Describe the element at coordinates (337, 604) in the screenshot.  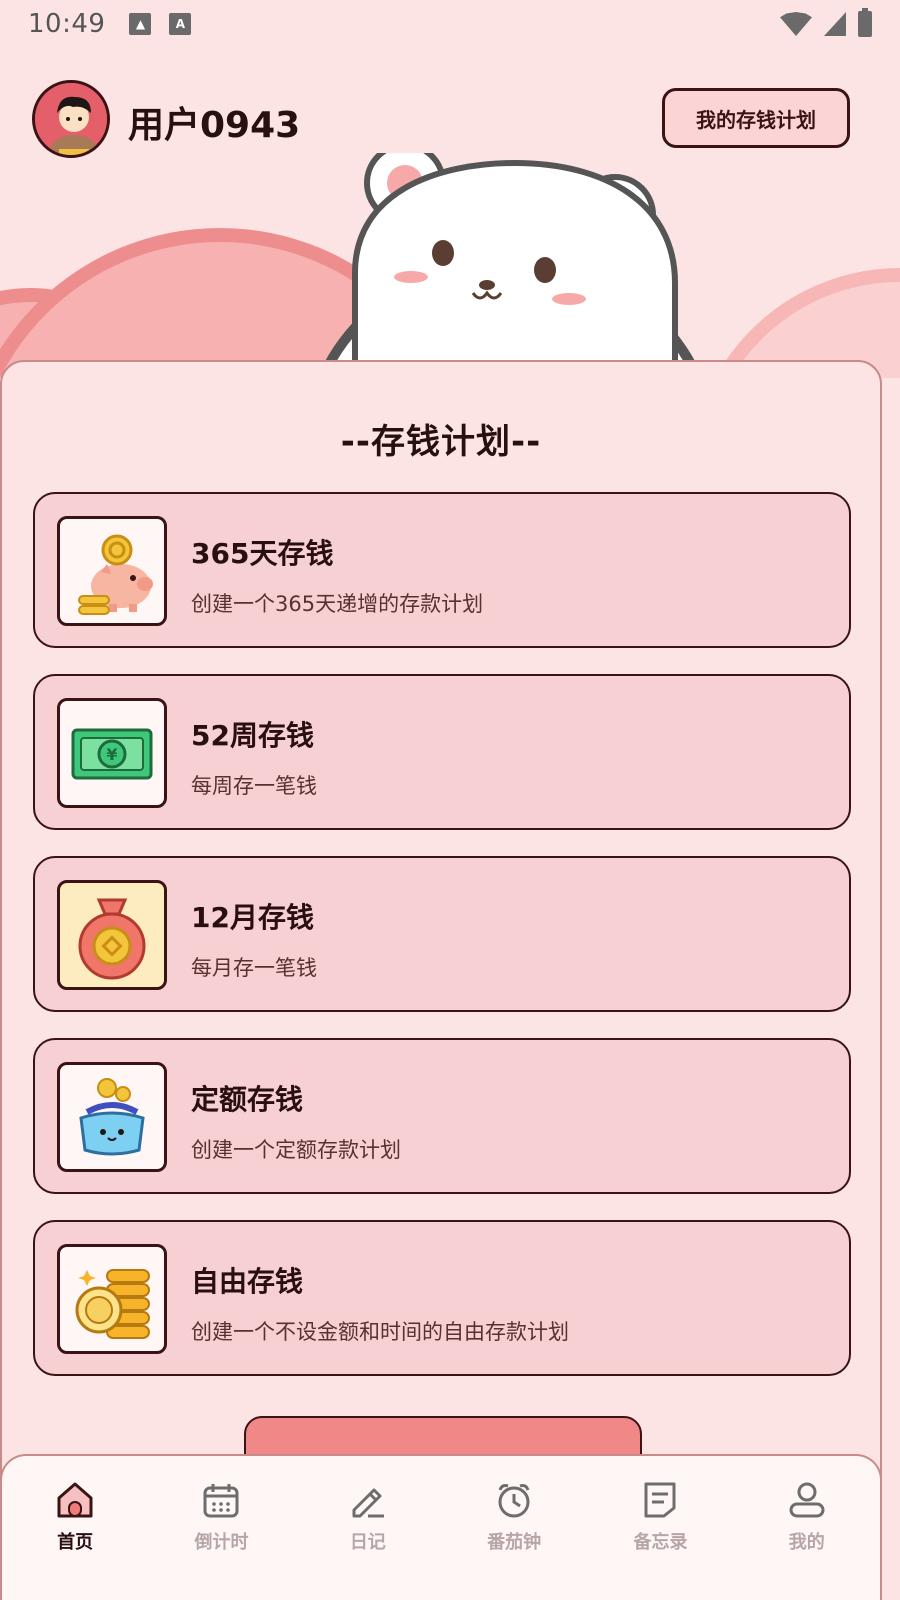
I see `plan-description: 创建一个365天递增的存款计划` at that location.